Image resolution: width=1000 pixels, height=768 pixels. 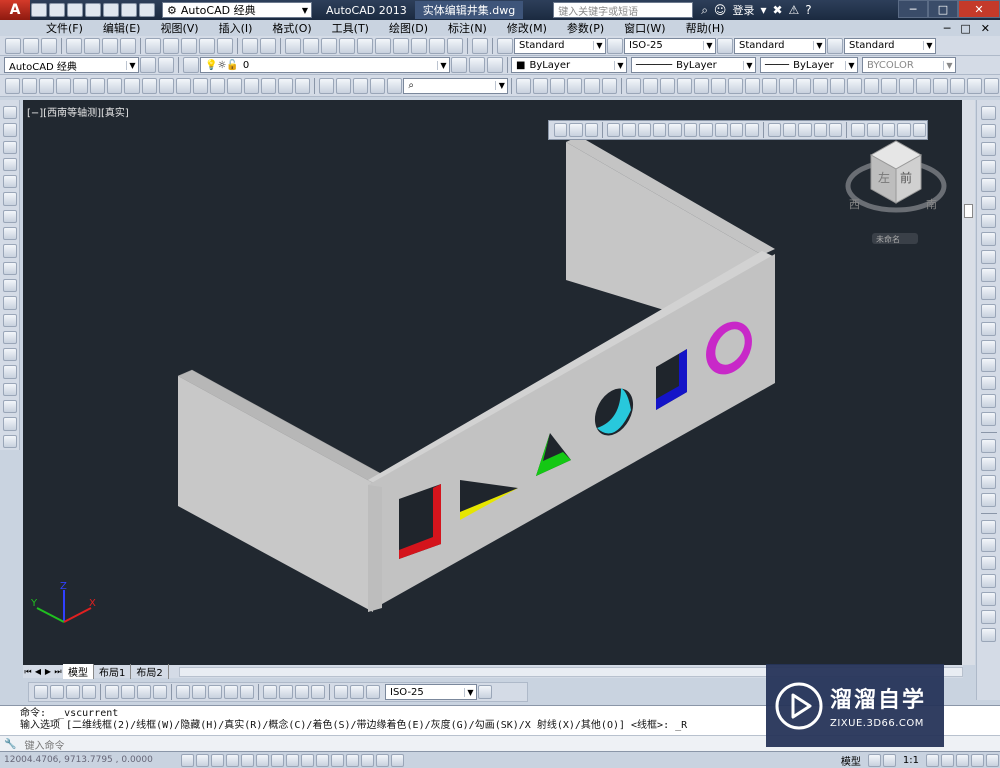 I want to click on wrench-icon: 🔧, so click(x=10, y=744).